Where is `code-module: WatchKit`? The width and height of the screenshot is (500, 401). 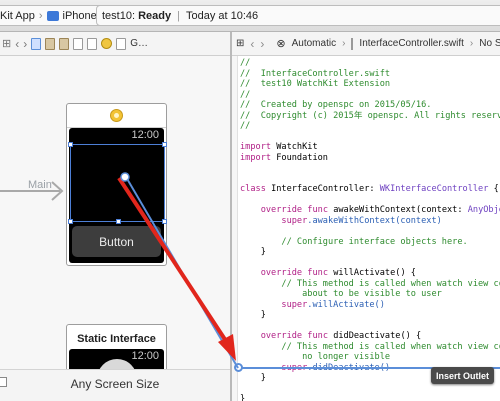 code-module: WatchKit is located at coordinates (297, 147).